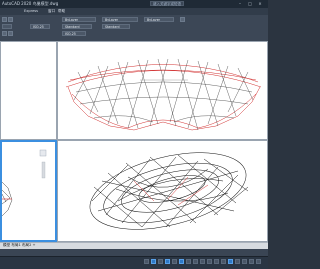 This screenshot has width=320, height=269. I want to click on model-space-icon, so click(146, 261).